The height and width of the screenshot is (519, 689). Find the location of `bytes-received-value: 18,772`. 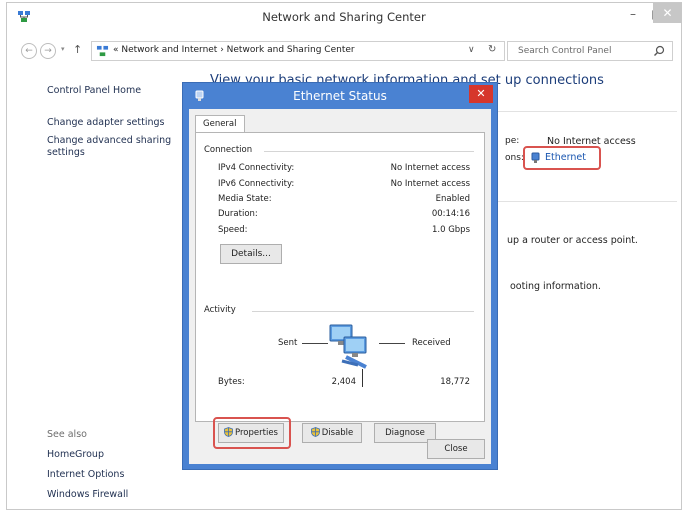

bytes-received-value: 18,772 is located at coordinates (455, 382).